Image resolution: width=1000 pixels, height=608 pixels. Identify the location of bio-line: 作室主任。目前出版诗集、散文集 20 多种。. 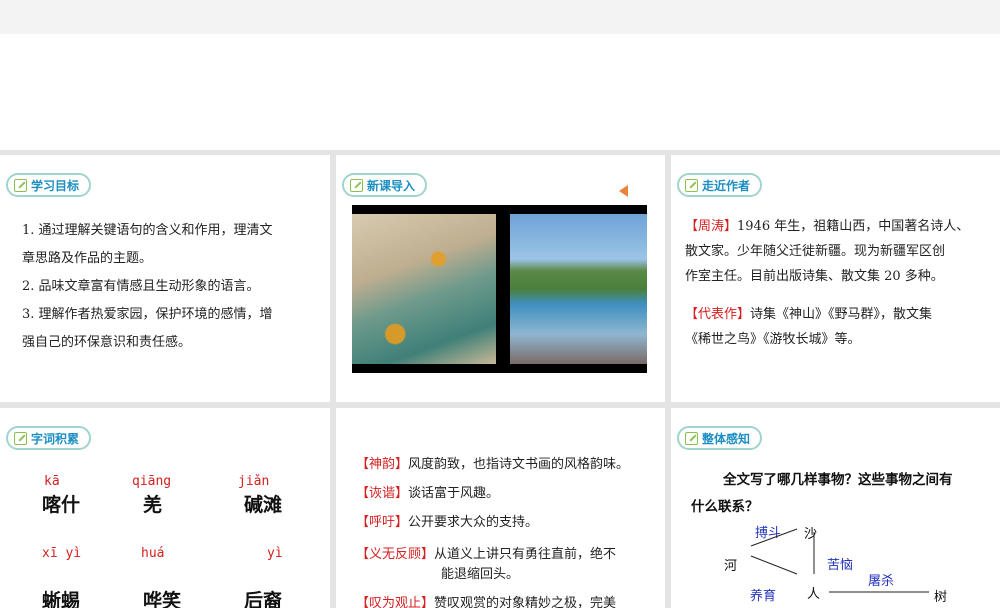
(814, 276).